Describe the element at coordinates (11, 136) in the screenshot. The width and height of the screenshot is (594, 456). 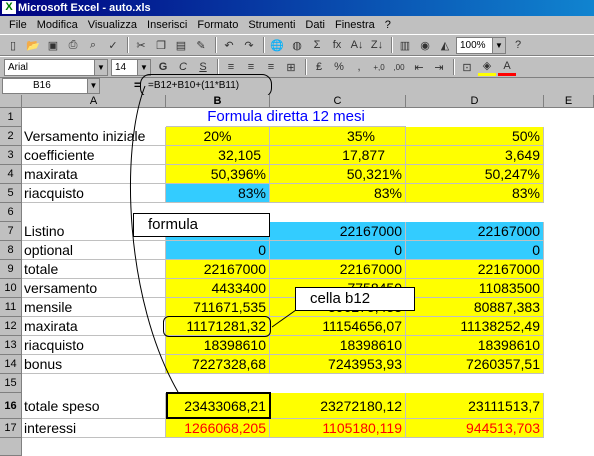
I see `row-header: 2` at that location.